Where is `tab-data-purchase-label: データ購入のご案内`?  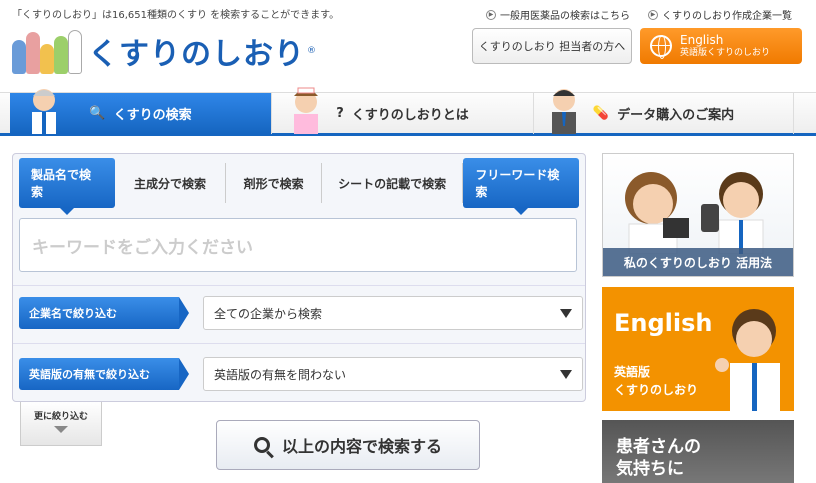 tab-data-purchase-label: データ購入のご案内 is located at coordinates (676, 115).